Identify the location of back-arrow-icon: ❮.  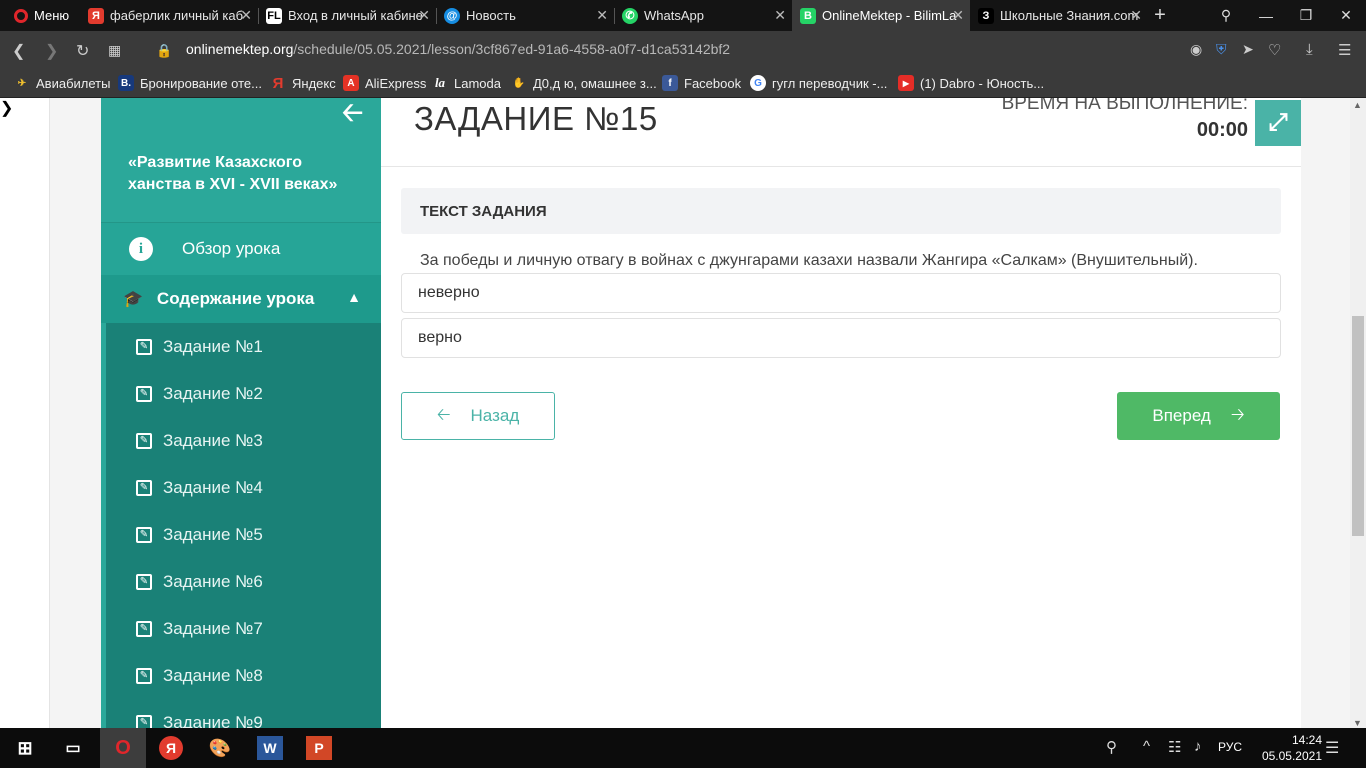
(18, 51).